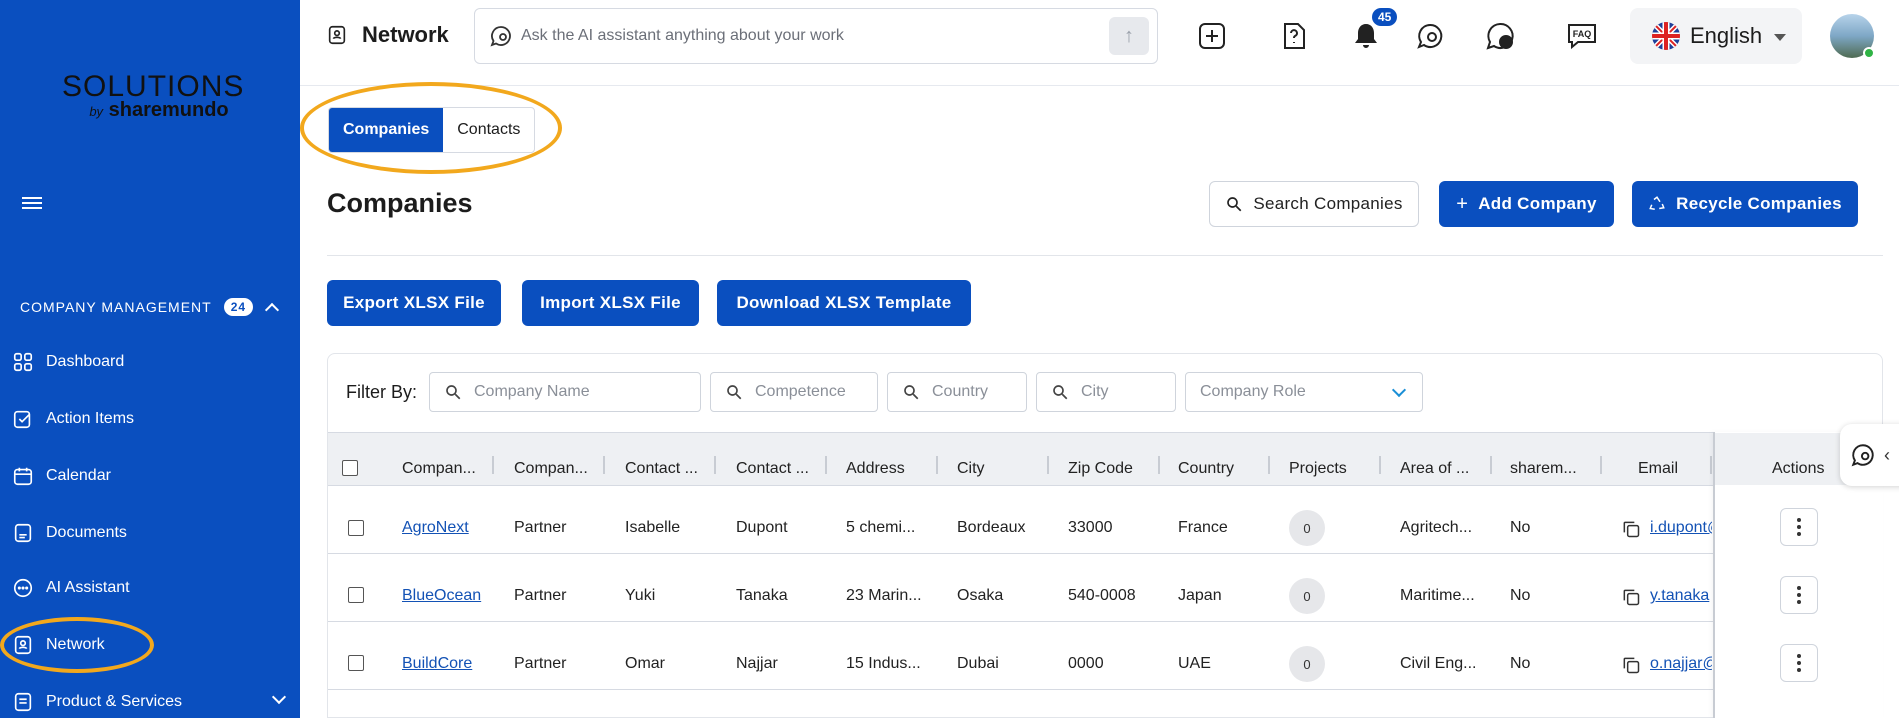 Image resolution: width=1899 pixels, height=718 pixels. I want to click on column-header: Country, so click(1206, 469).